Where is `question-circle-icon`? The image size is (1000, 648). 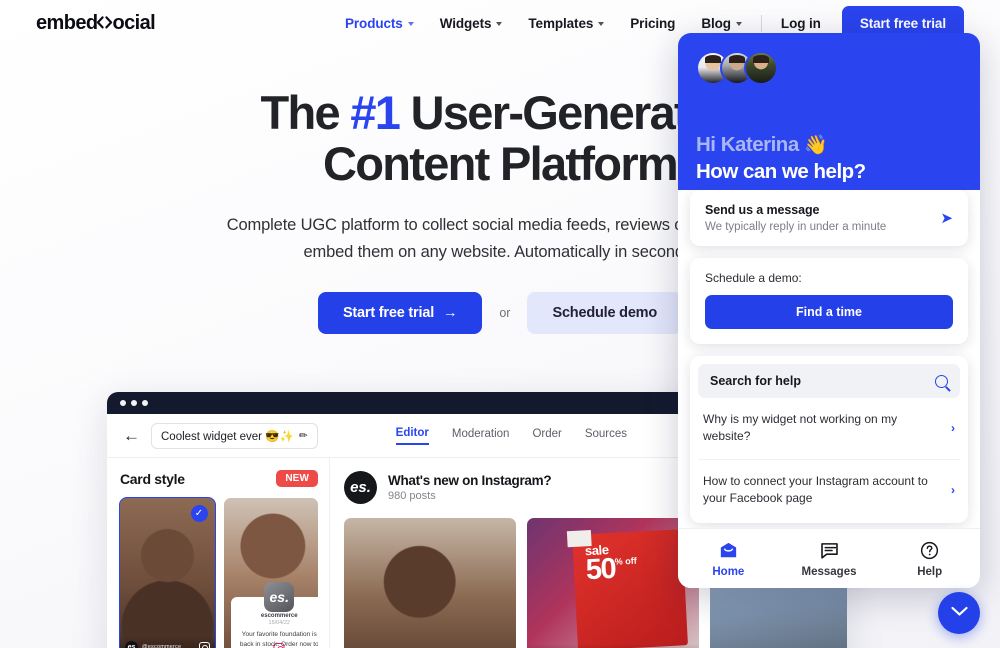 question-circle-icon is located at coordinates (929, 551).